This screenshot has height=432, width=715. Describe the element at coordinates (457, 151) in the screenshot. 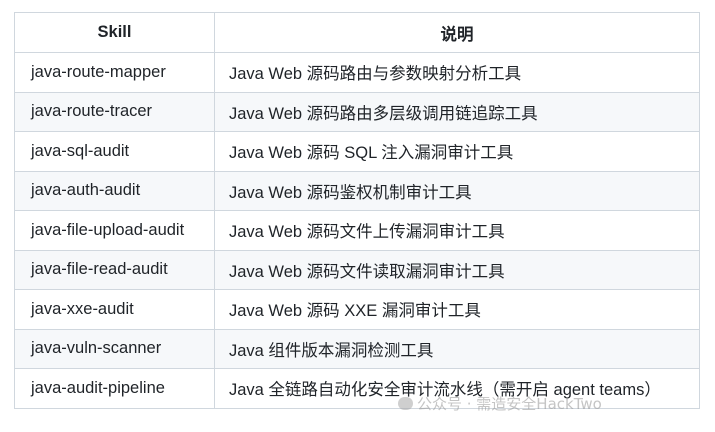

I see `skill-description: Java Web 源码 SQL 注入漏洞审计工具` at that location.